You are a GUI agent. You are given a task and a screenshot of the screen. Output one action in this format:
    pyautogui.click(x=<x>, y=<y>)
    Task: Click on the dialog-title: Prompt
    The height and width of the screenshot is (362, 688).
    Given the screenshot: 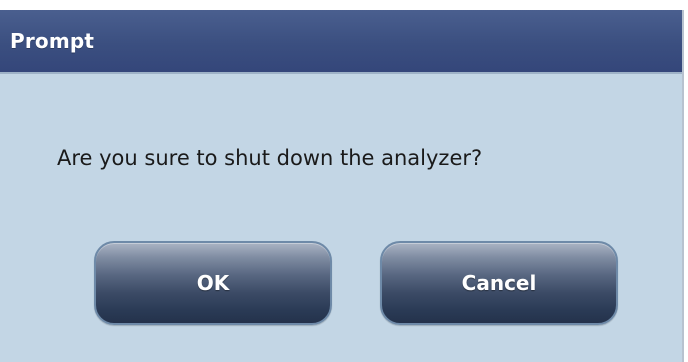 What is the action you would take?
    pyautogui.click(x=52, y=41)
    